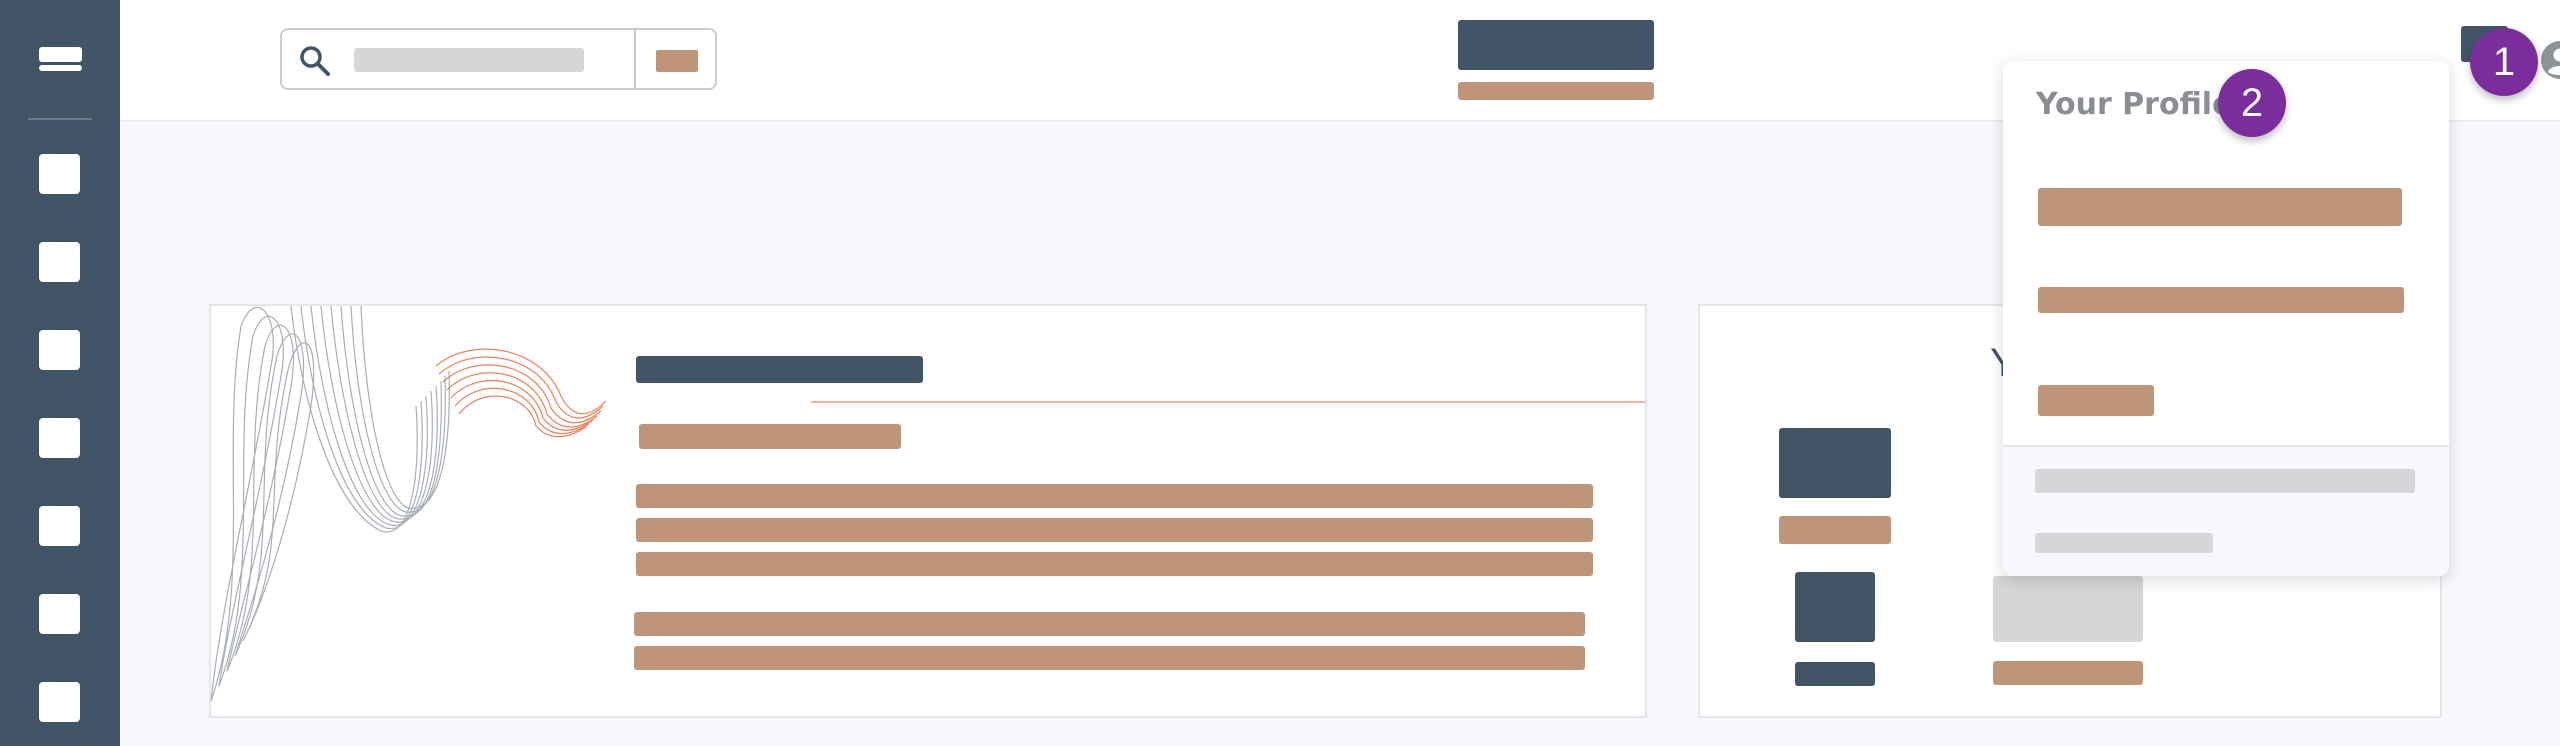 This screenshot has height=746, width=2560. Describe the element at coordinates (2226, 318) in the screenshot. I see `profile-dropdown: Your Profile` at that location.